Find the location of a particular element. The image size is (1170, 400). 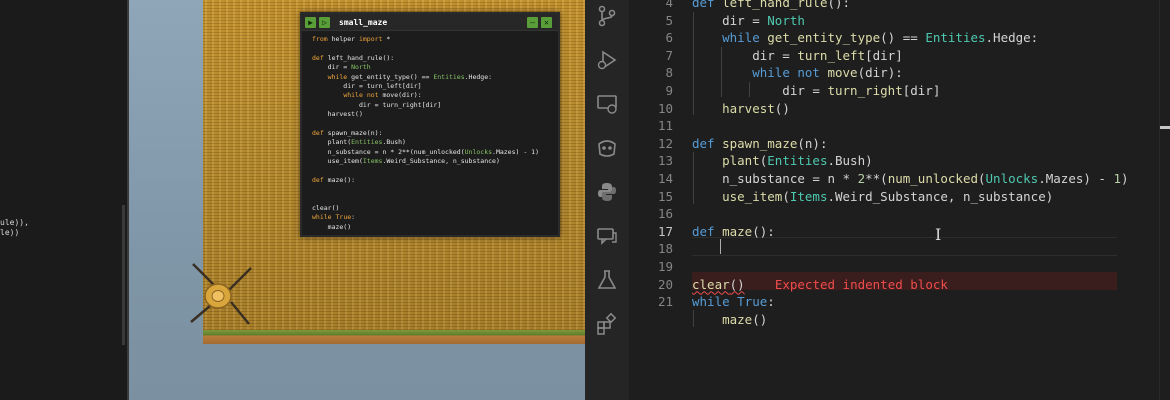

code-line: dir = turn_right[dir] is located at coordinates (816, 90).